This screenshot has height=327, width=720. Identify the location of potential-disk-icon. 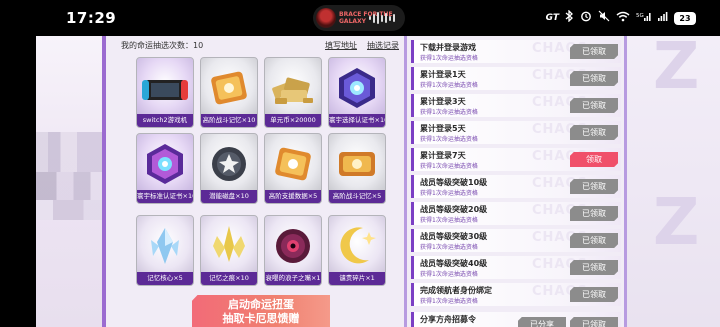
(229, 162).